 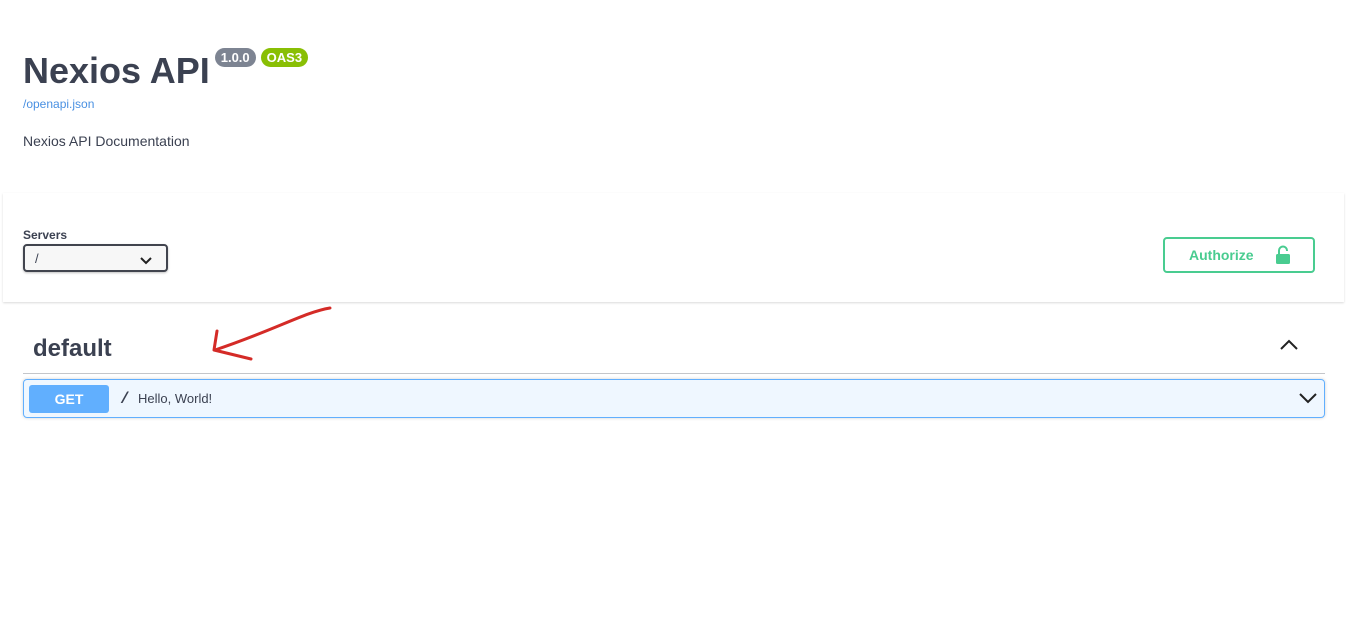 What do you see at coordinates (1283, 256) in the screenshot?
I see `unlock-icon` at bounding box center [1283, 256].